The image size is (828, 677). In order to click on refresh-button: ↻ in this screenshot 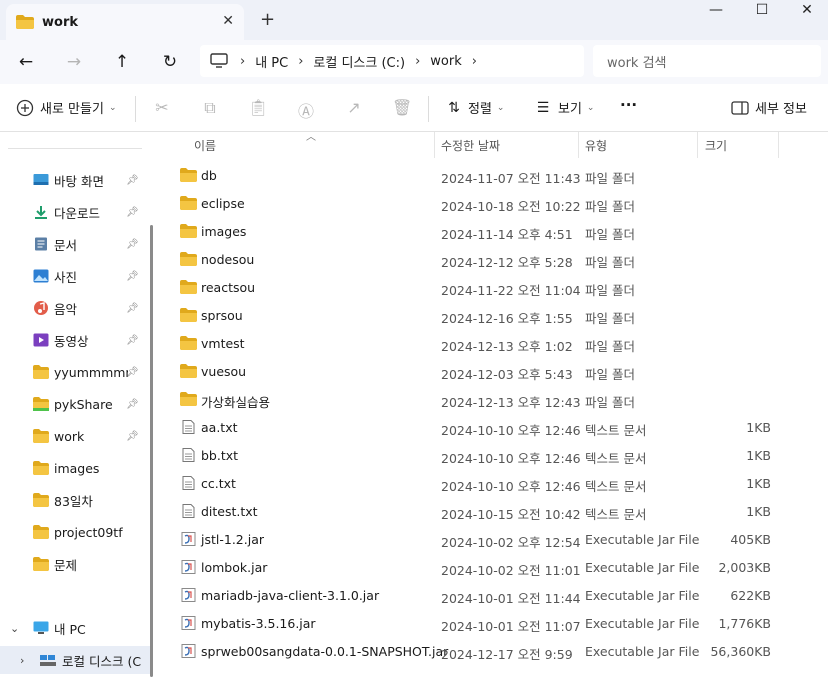, I will do `click(170, 62)`.